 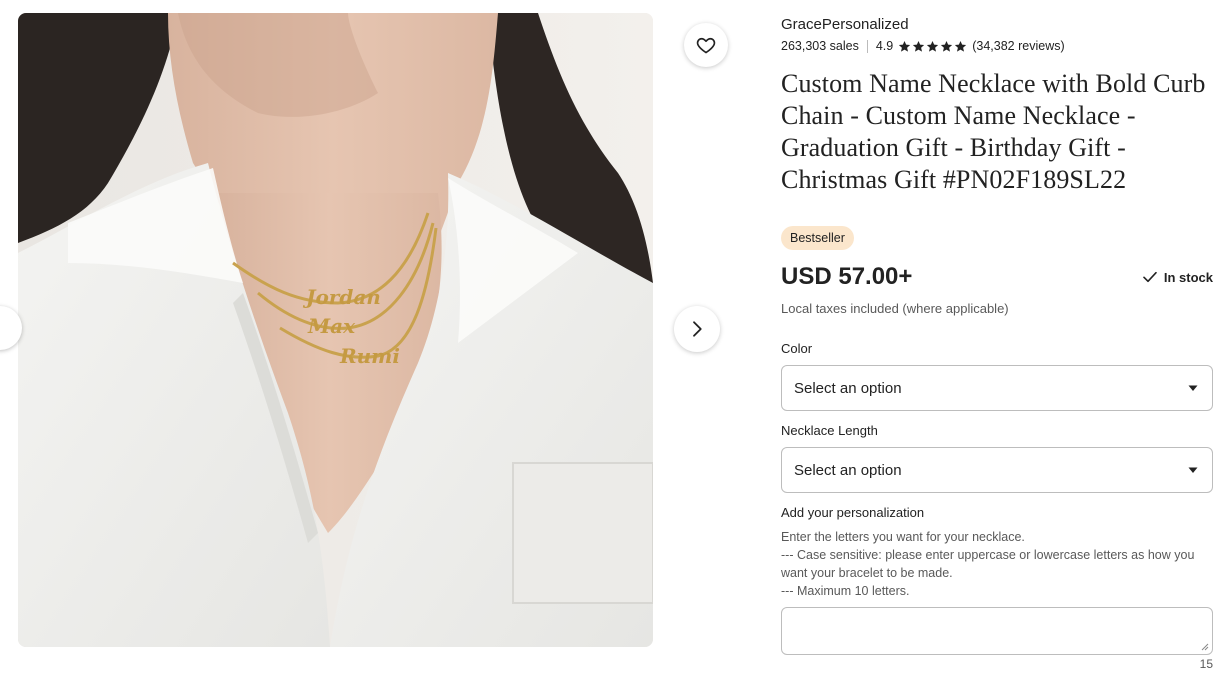 I want to click on shop-name-link: GracePersonalized, so click(x=997, y=25).